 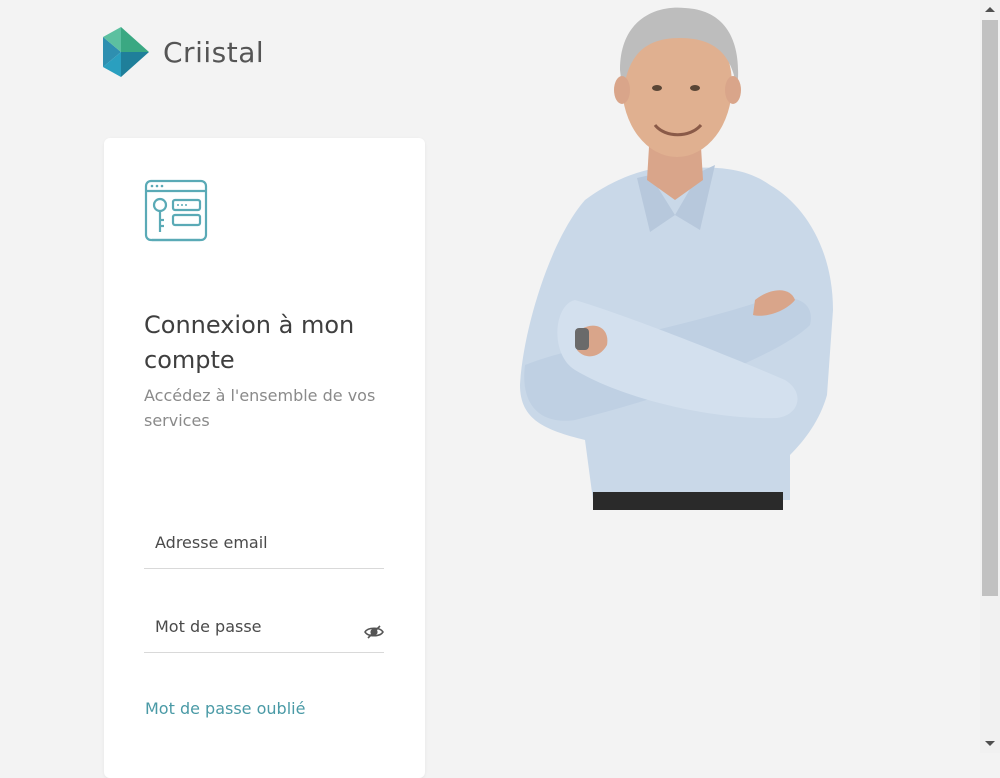 What do you see at coordinates (225, 708) in the screenshot?
I see `forgot-password-link: Mot de passe oublié` at bounding box center [225, 708].